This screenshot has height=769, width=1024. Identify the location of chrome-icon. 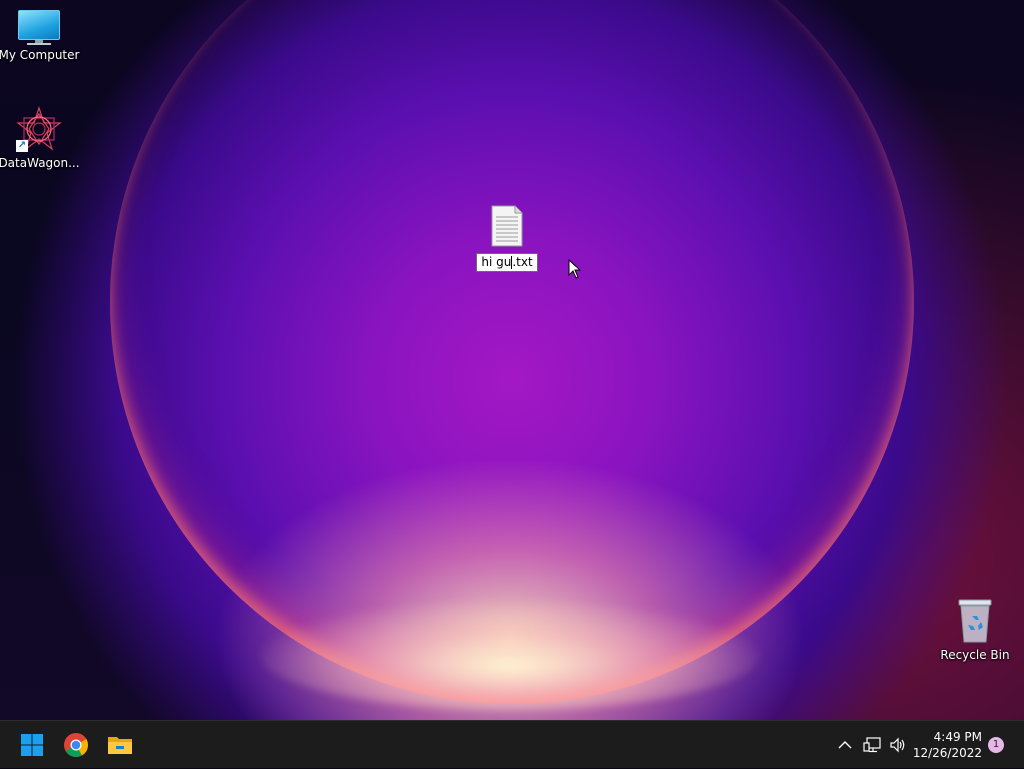
(76, 745).